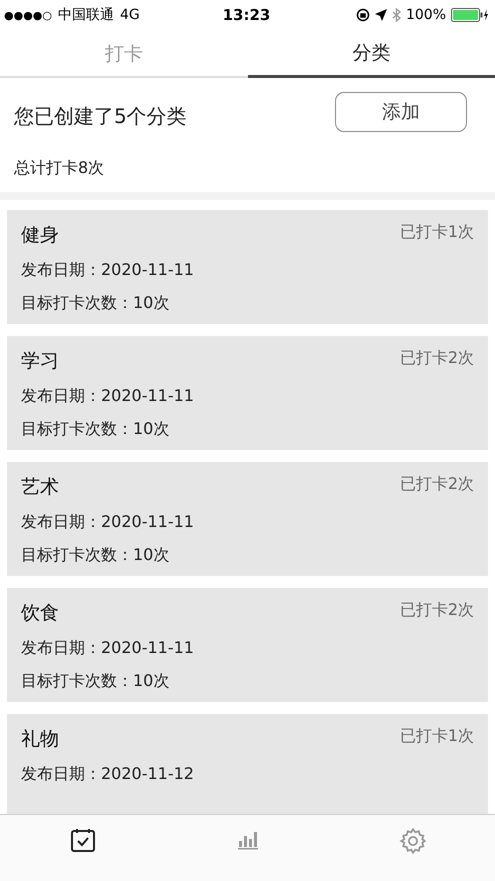 The image size is (495, 881). I want to click on carrier-name: 中国联通, so click(86, 15).